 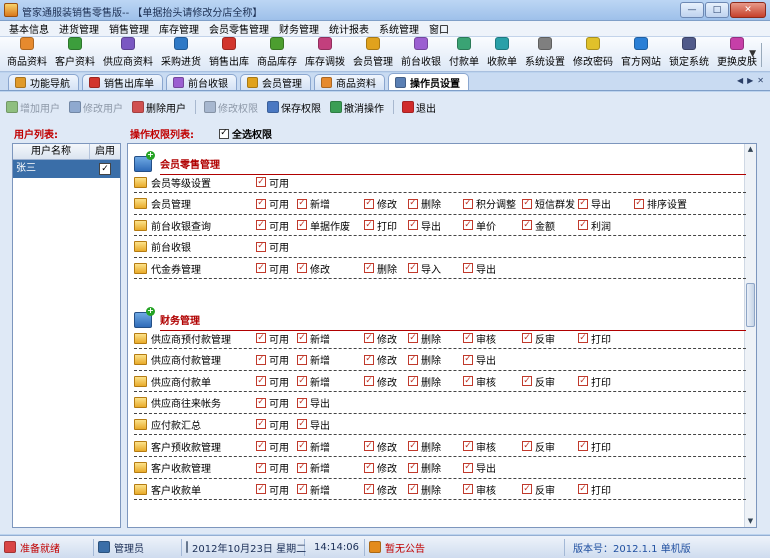 I want to click on toolbar-button: 付款单, so click(x=464, y=54).